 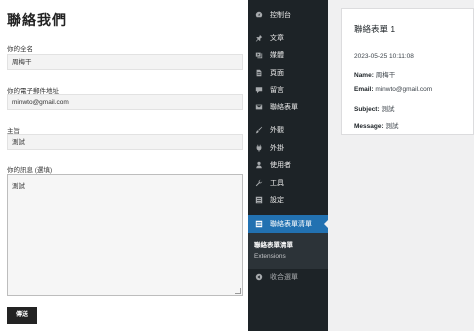 I want to click on plugin-icon, so click(x=259, y=148).